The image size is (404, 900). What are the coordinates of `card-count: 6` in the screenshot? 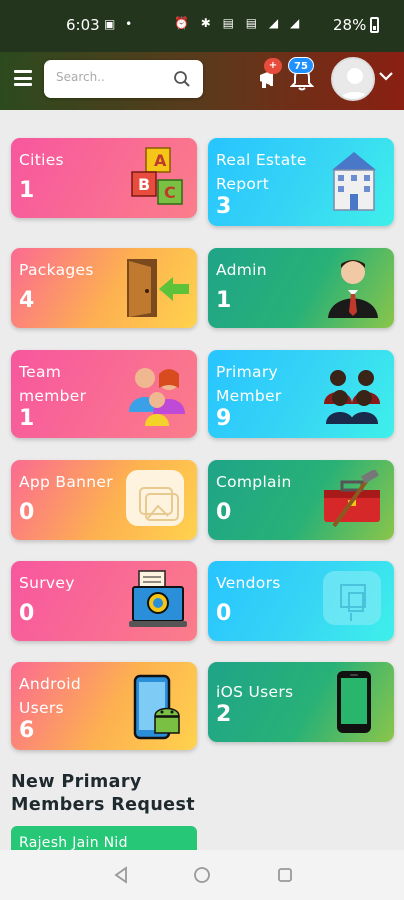 It's located at (27, 730).